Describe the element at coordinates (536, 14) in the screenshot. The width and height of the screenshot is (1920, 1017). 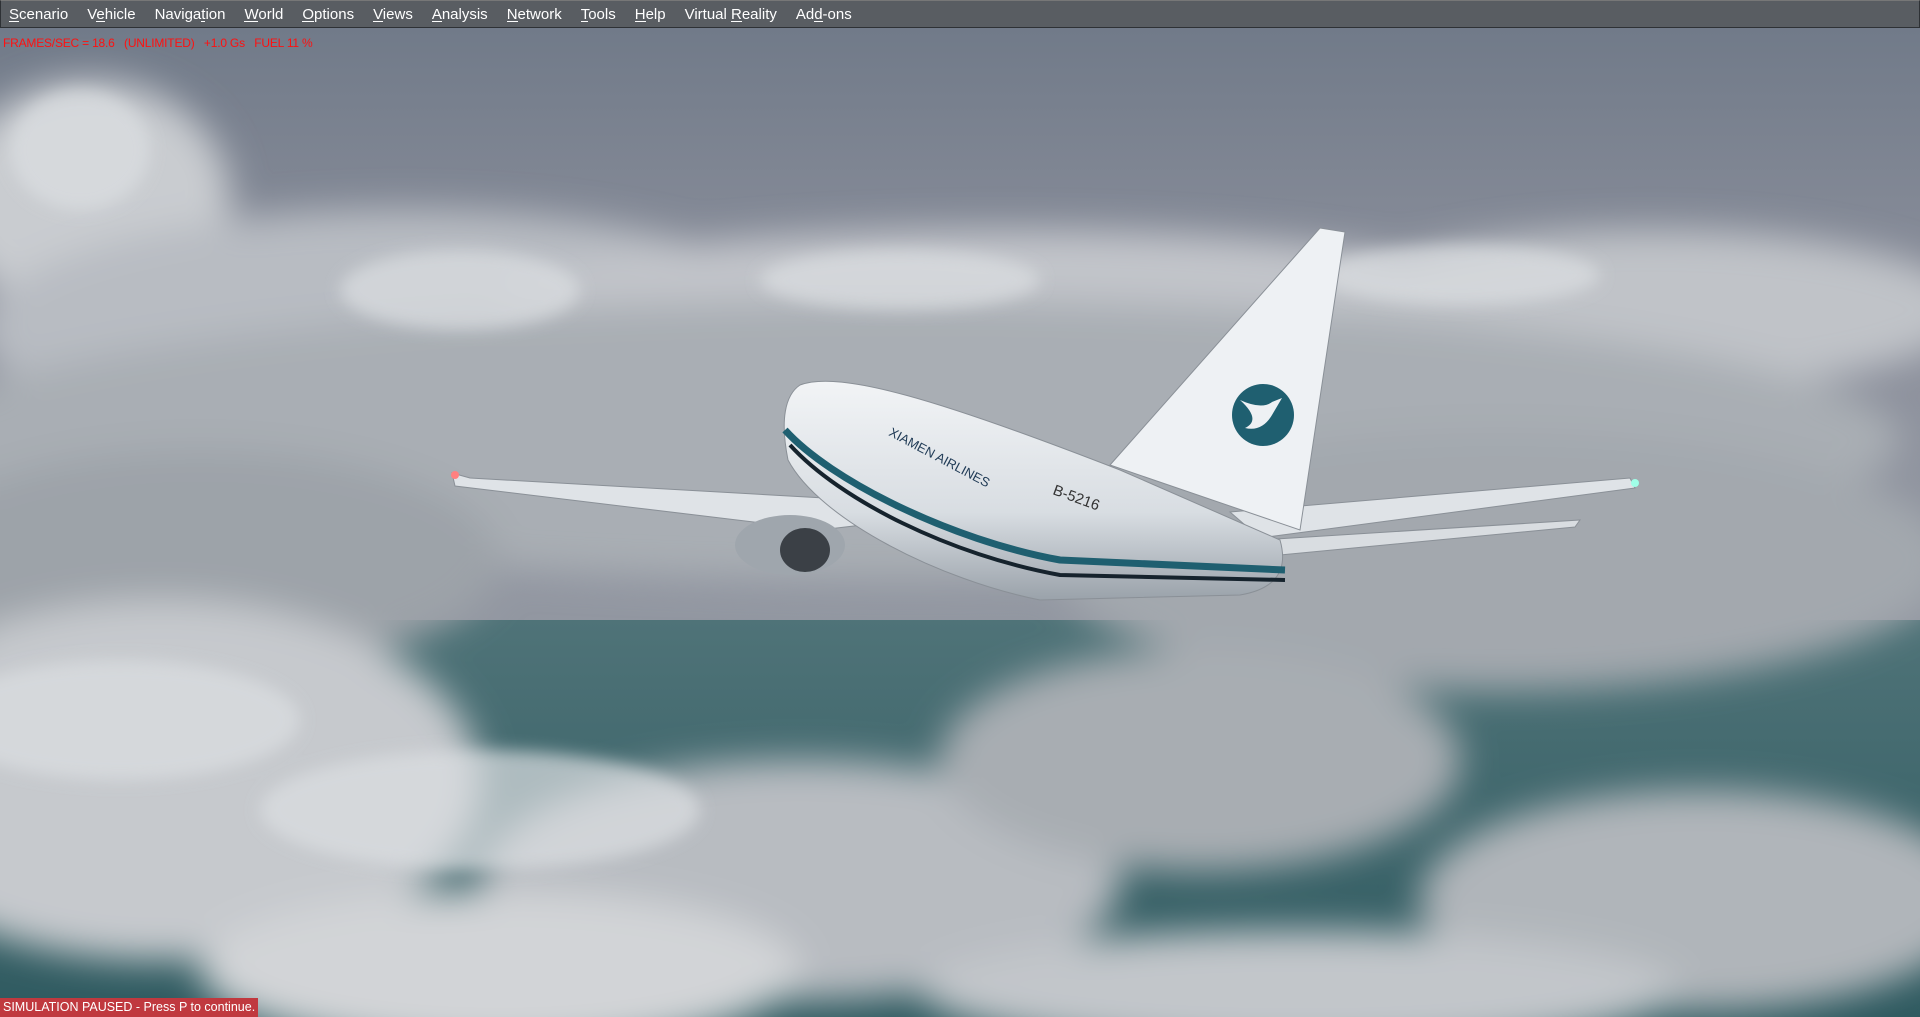
I see `menu-network: Network` at that location.